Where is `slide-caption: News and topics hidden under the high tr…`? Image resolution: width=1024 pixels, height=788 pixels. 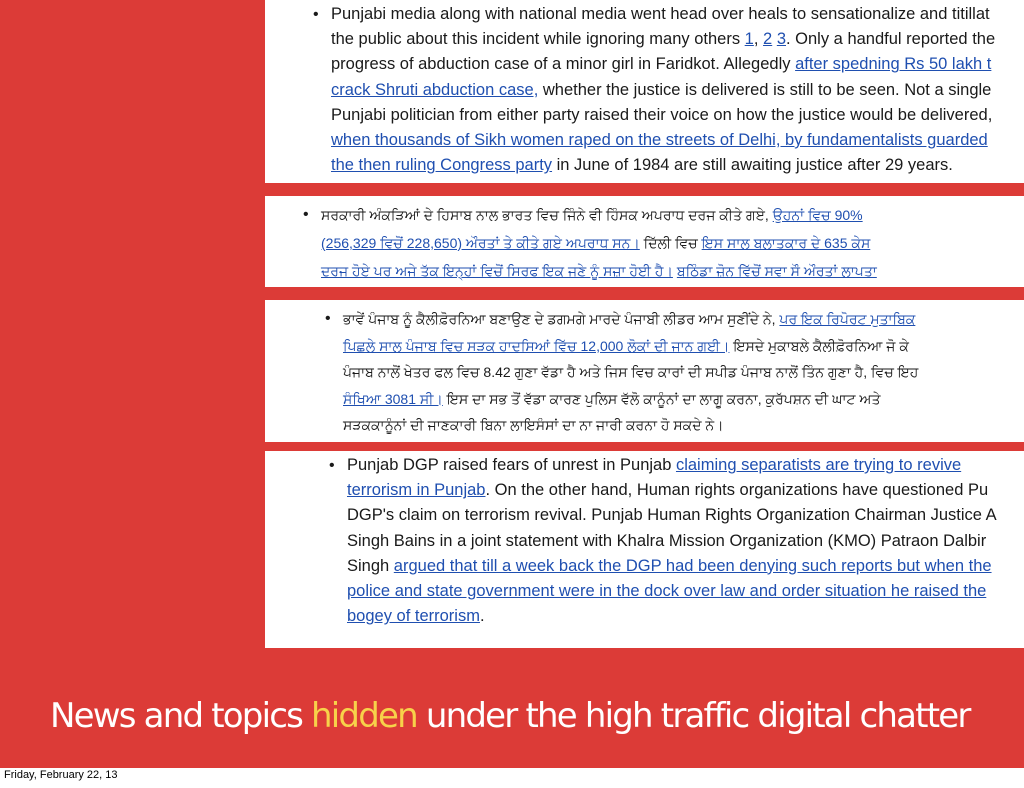 slide-caption: News and topics hidden under the high tr… is located at coordinates (510, 716).